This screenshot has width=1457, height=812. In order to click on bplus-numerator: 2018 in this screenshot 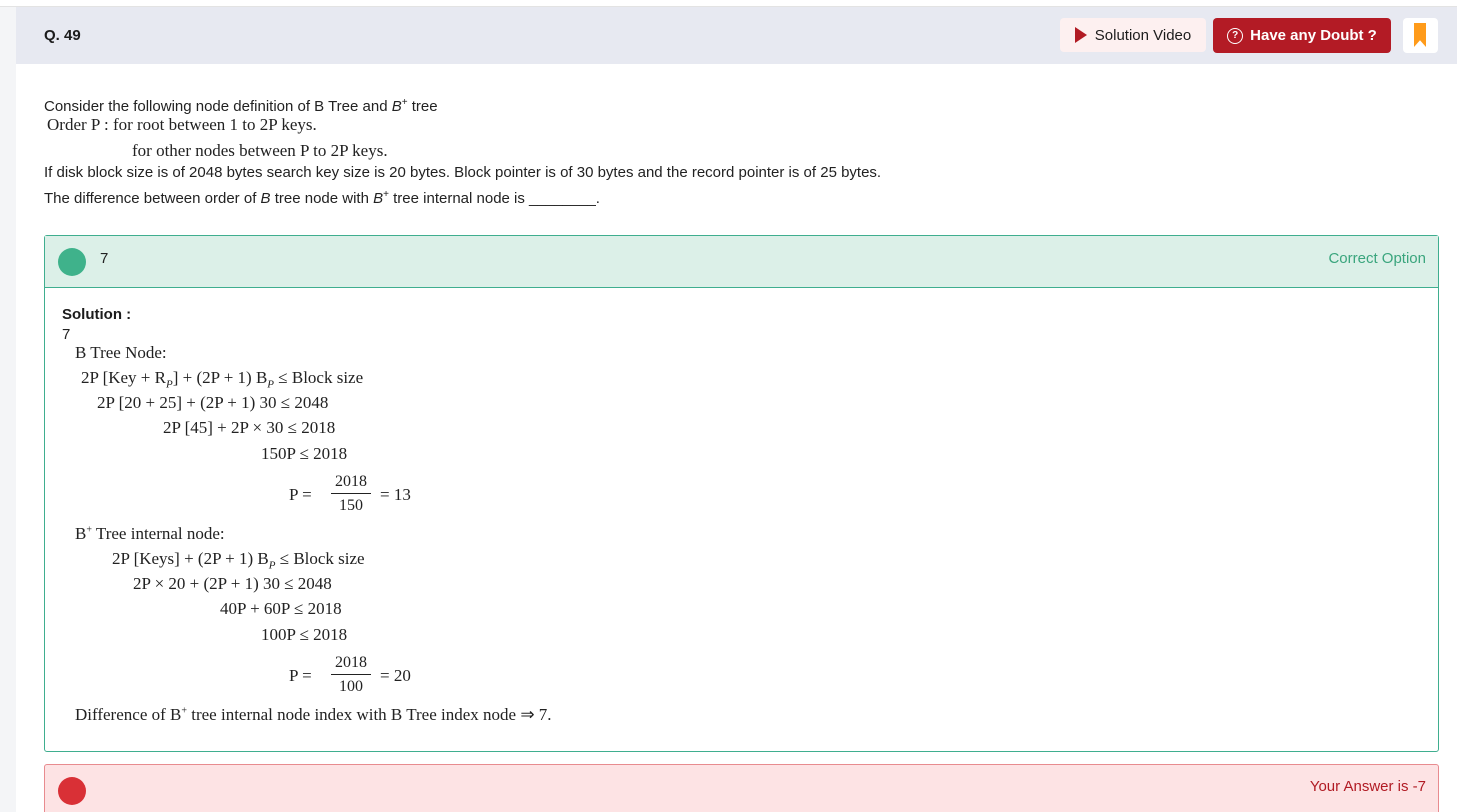, I will do `click(351, 664)`.